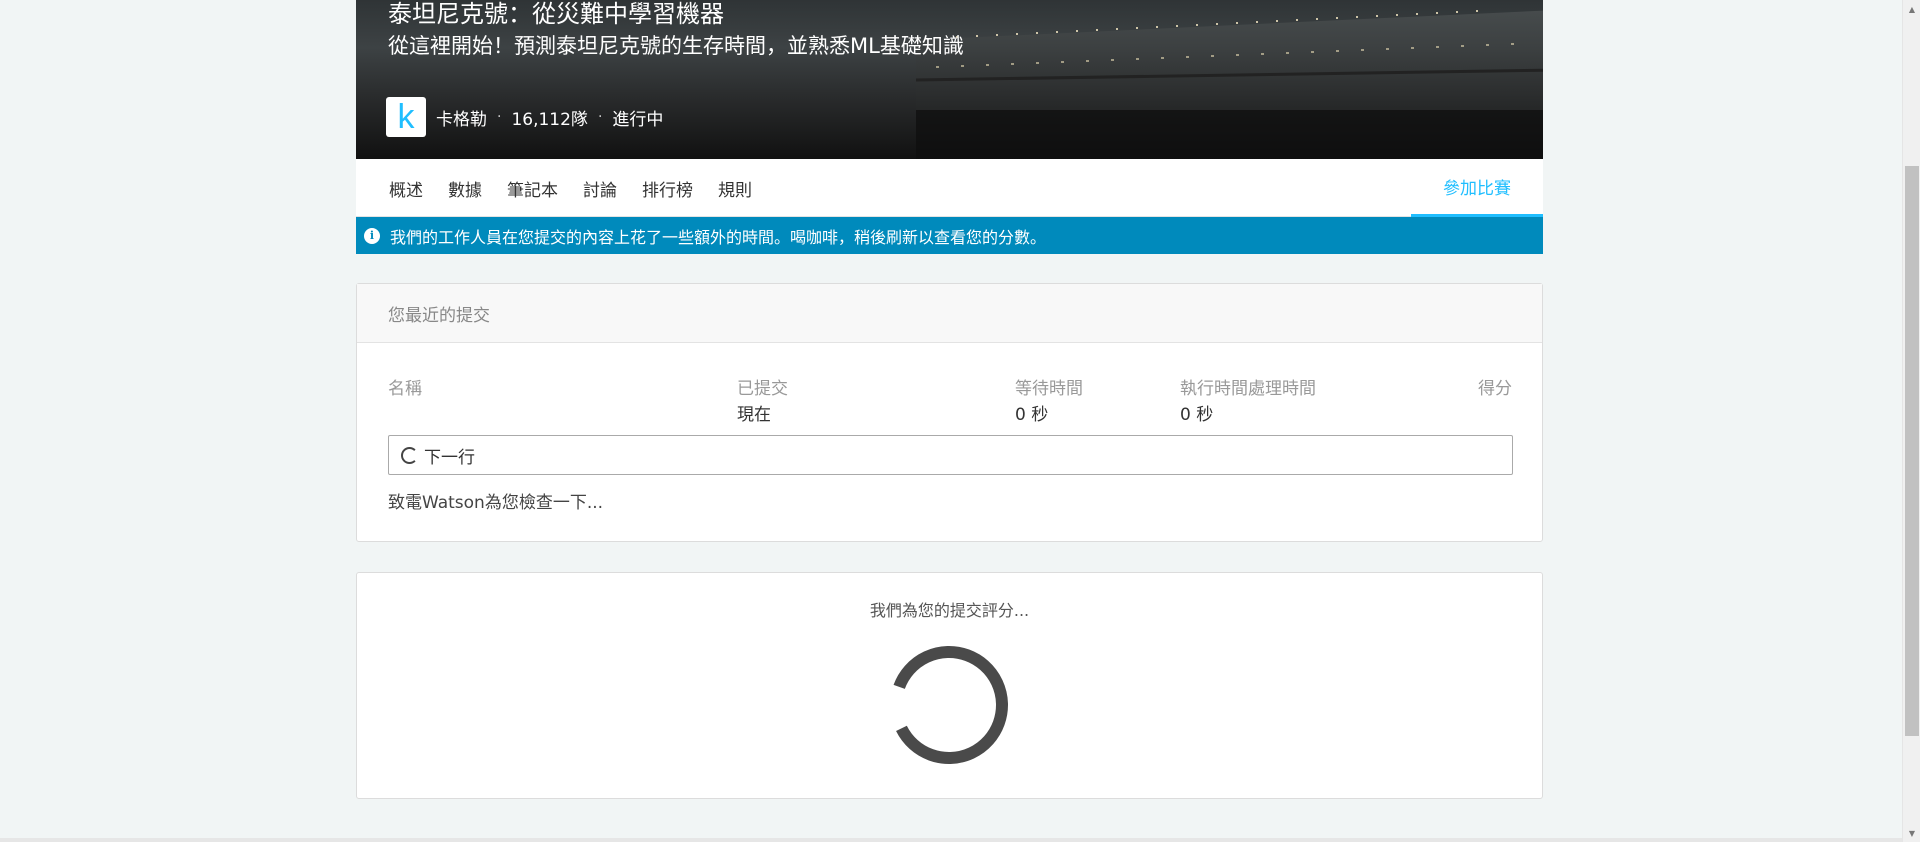 The height and width of the screenshot is (842, 1920). Describe the element at coordinates (676, 46) in the screenshot. I see `competition-subtitle: 從這裡開始！預測泰坦尼克號的生存時間，並熟悉ML基礎知識` at that location.